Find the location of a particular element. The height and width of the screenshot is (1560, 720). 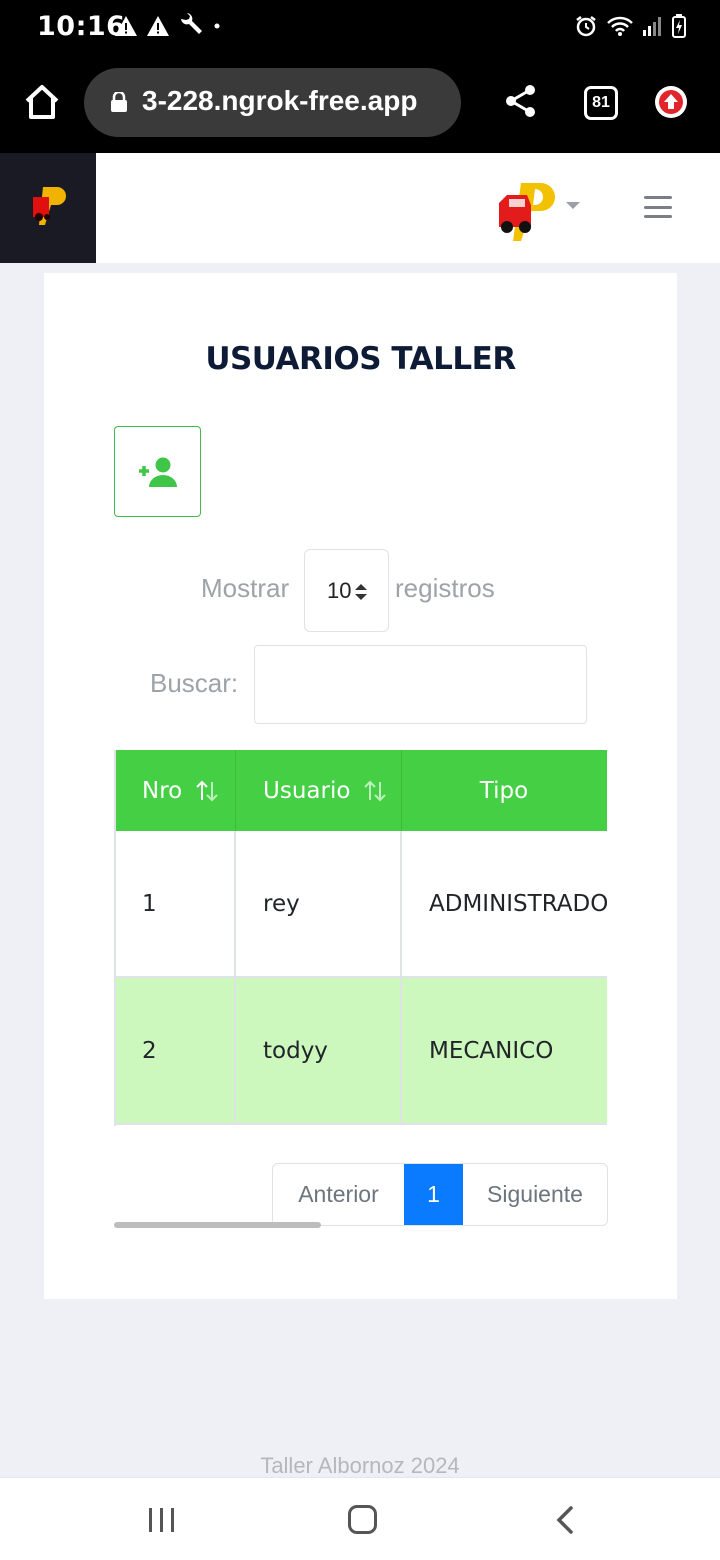

system-nav-bar is located at coordinates (360, 1518).